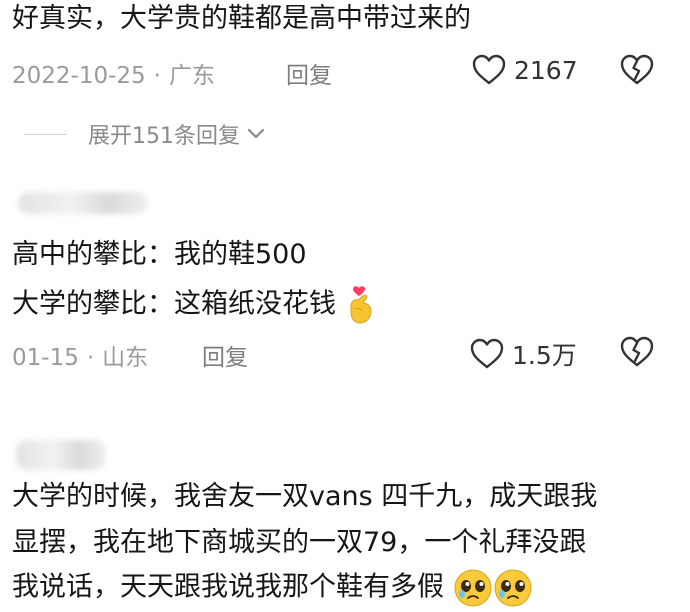  What do you see at coordinates (80, 355) in the screenshot?
I see `comment-2-meta: 01-15 · 山东` at bounding box center [80, 355].